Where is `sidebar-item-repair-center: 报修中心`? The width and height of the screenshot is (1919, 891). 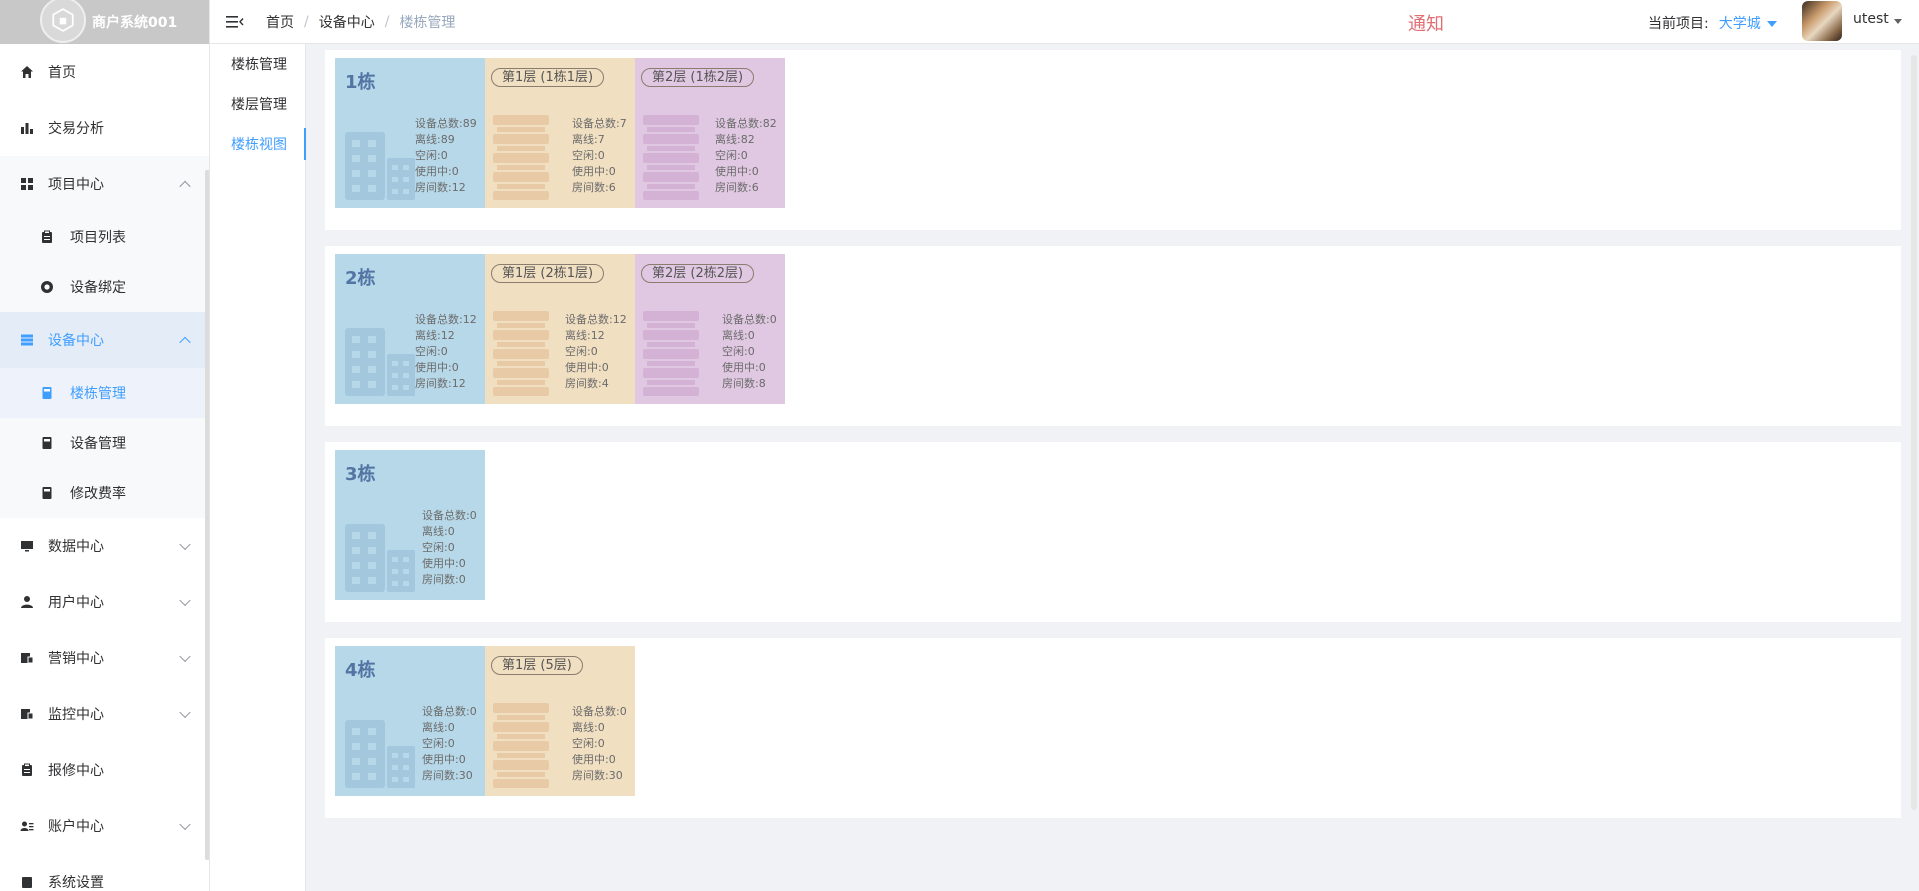
sidebar-item-repair-center: 报修中心 is located at coordinates (104, 770).